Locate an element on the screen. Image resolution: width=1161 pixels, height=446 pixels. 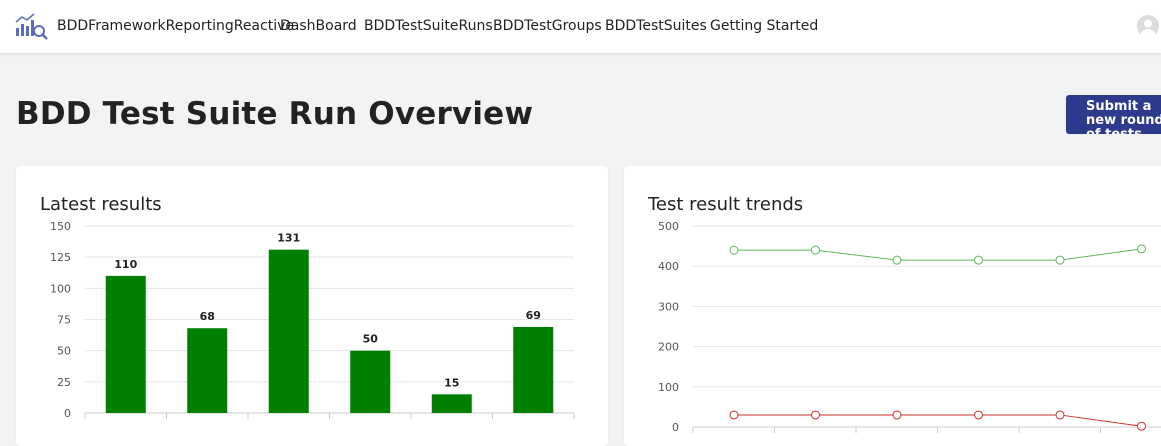
bar-value-label: 69 is located at coordinates (533, 315).